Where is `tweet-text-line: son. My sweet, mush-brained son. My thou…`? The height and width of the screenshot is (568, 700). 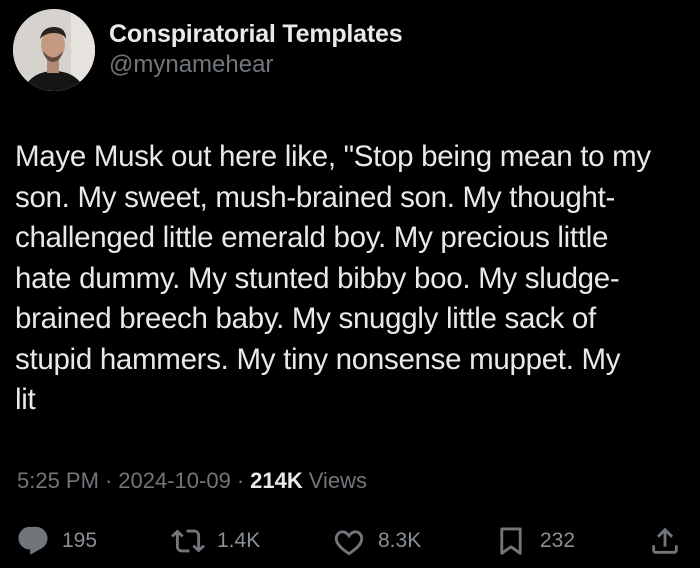
tweet-text-line: son. My sweet, mush-brained son. My thou… is located at coordinates (315, 197).